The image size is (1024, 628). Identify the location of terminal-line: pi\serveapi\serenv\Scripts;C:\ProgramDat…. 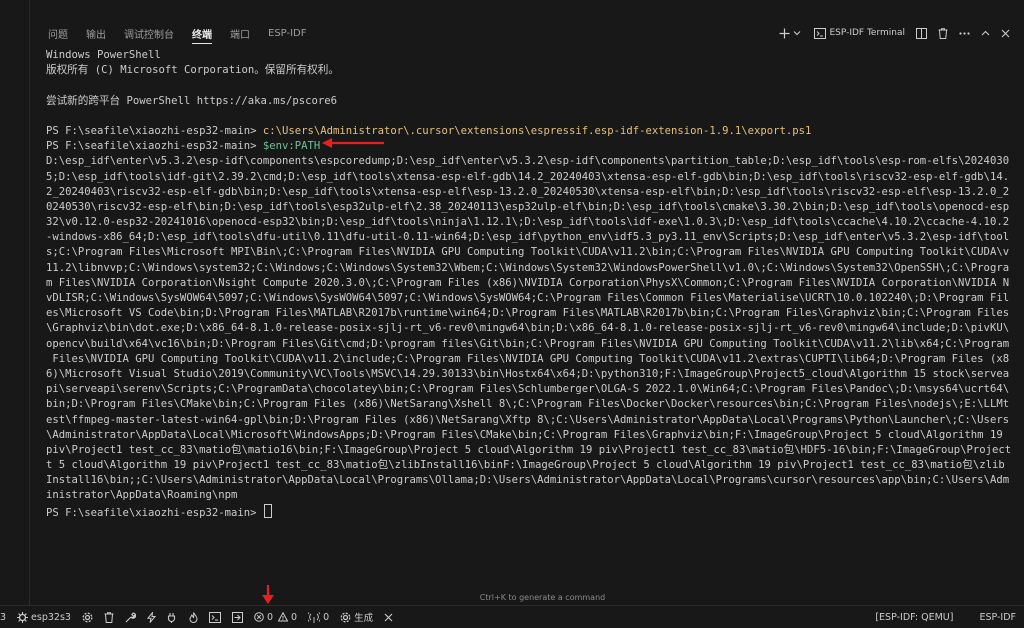
(528, 389).